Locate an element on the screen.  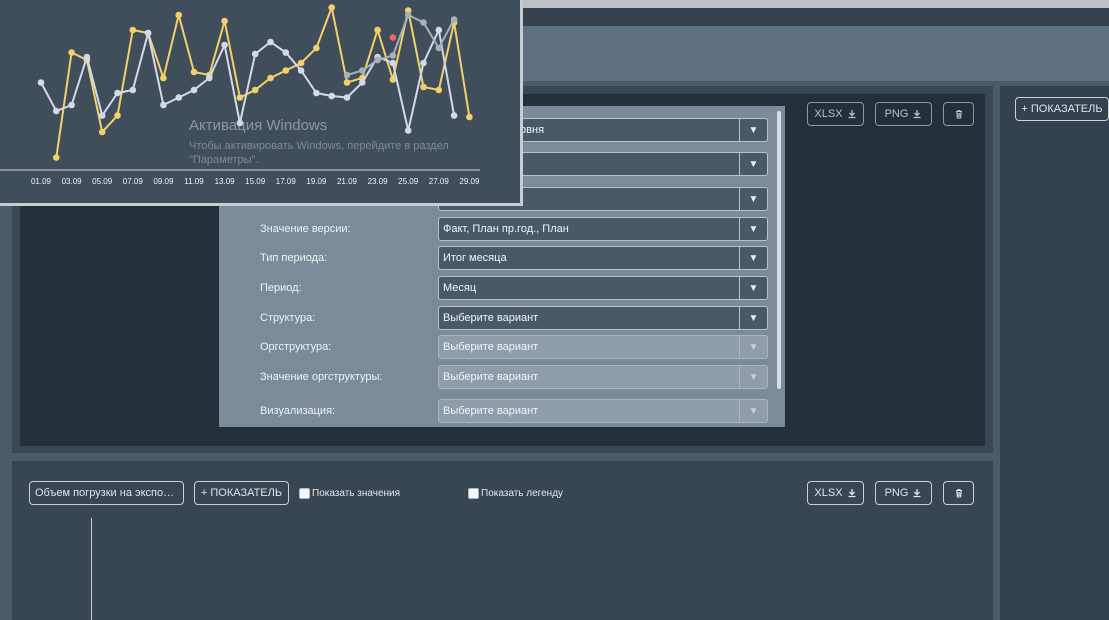
form-field-label: Тип периода: is located at coordinates (294, 258).